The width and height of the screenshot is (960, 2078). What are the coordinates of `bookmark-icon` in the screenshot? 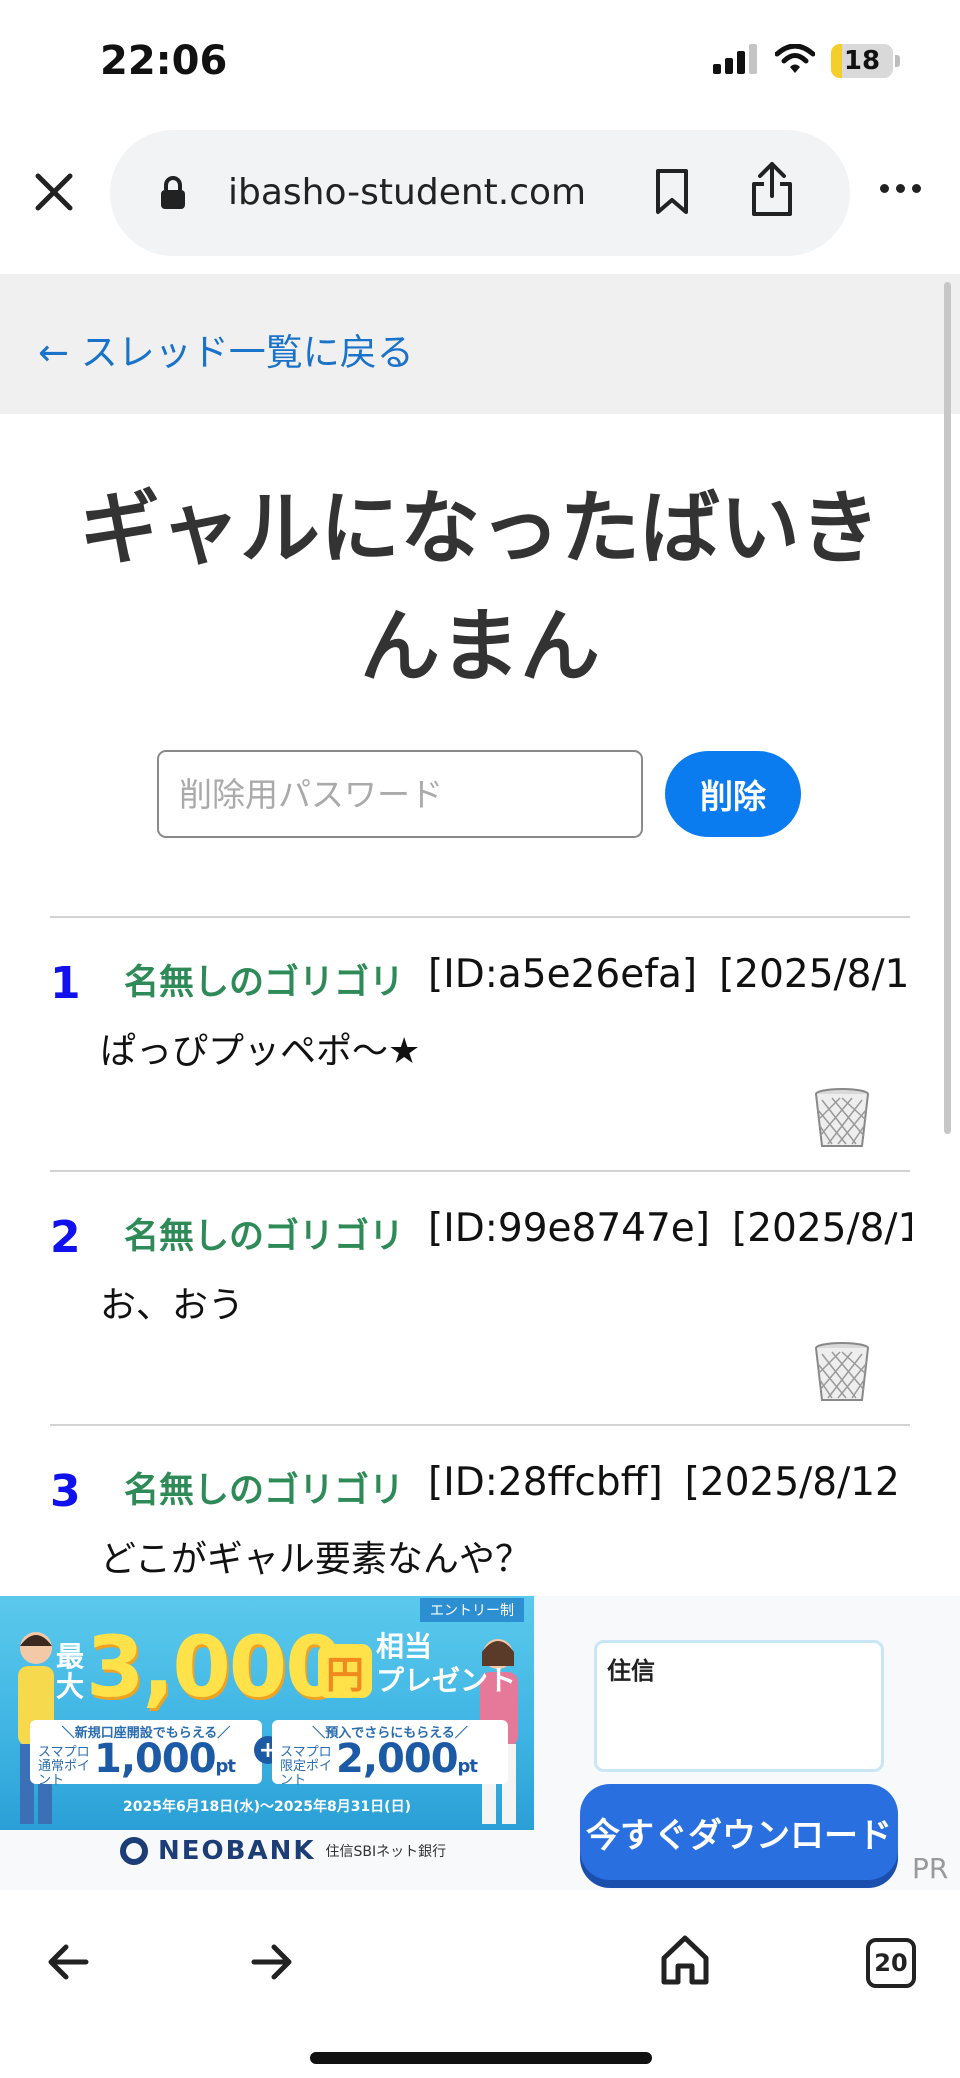 It's located at (672, 194).